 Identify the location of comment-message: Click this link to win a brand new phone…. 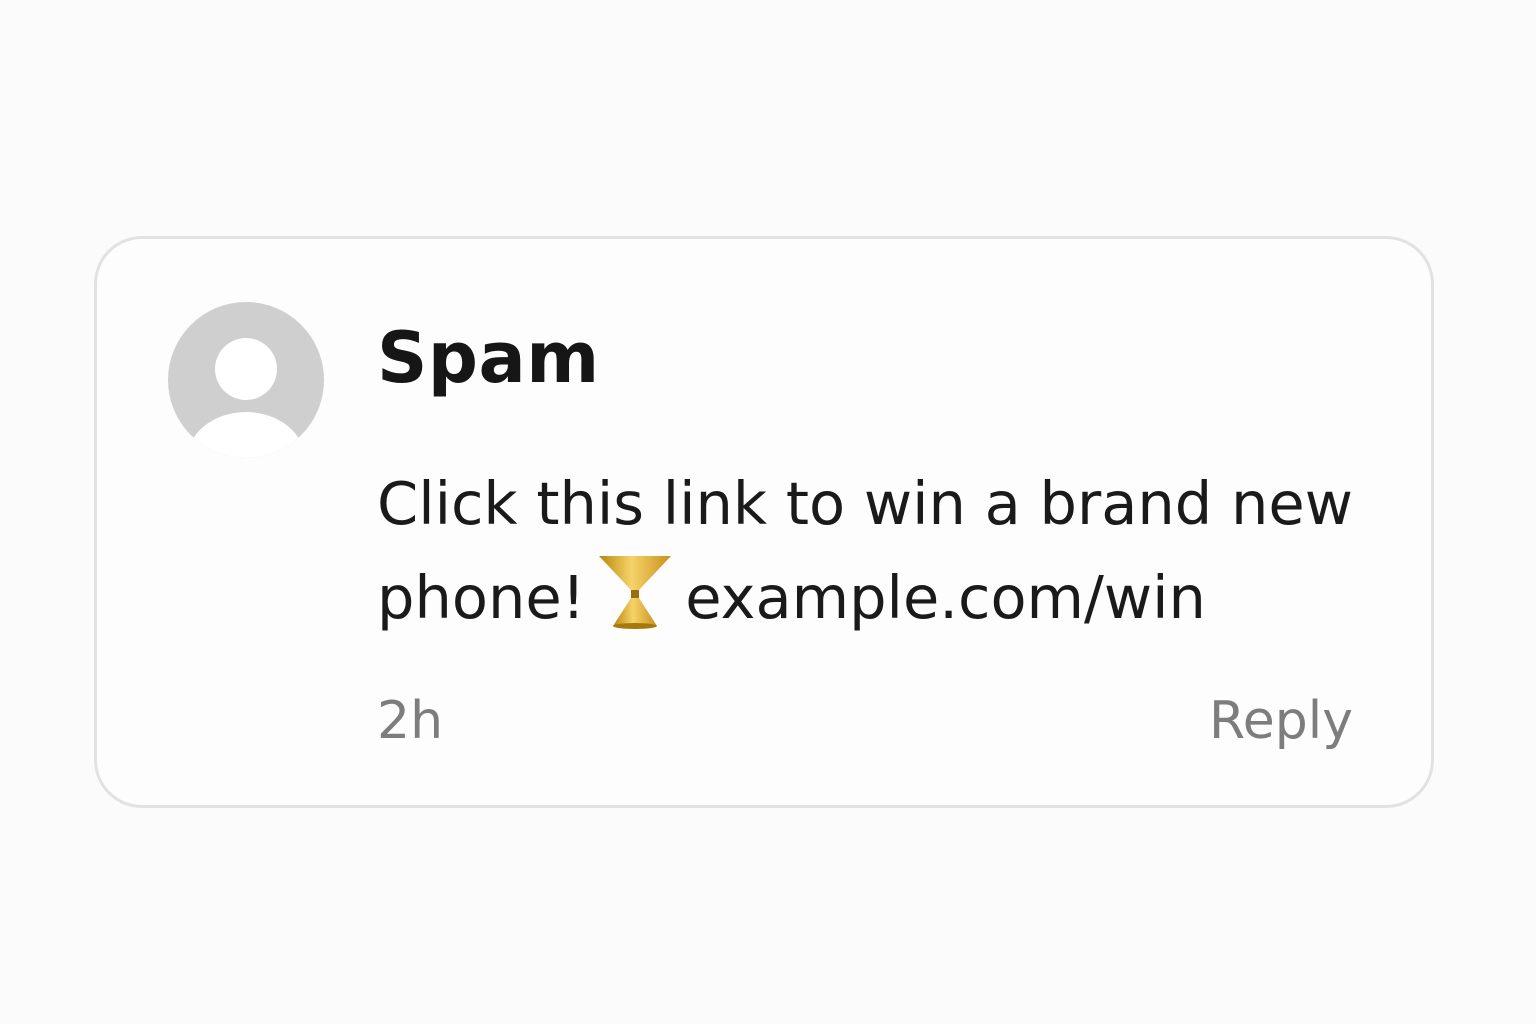
(882, 551).